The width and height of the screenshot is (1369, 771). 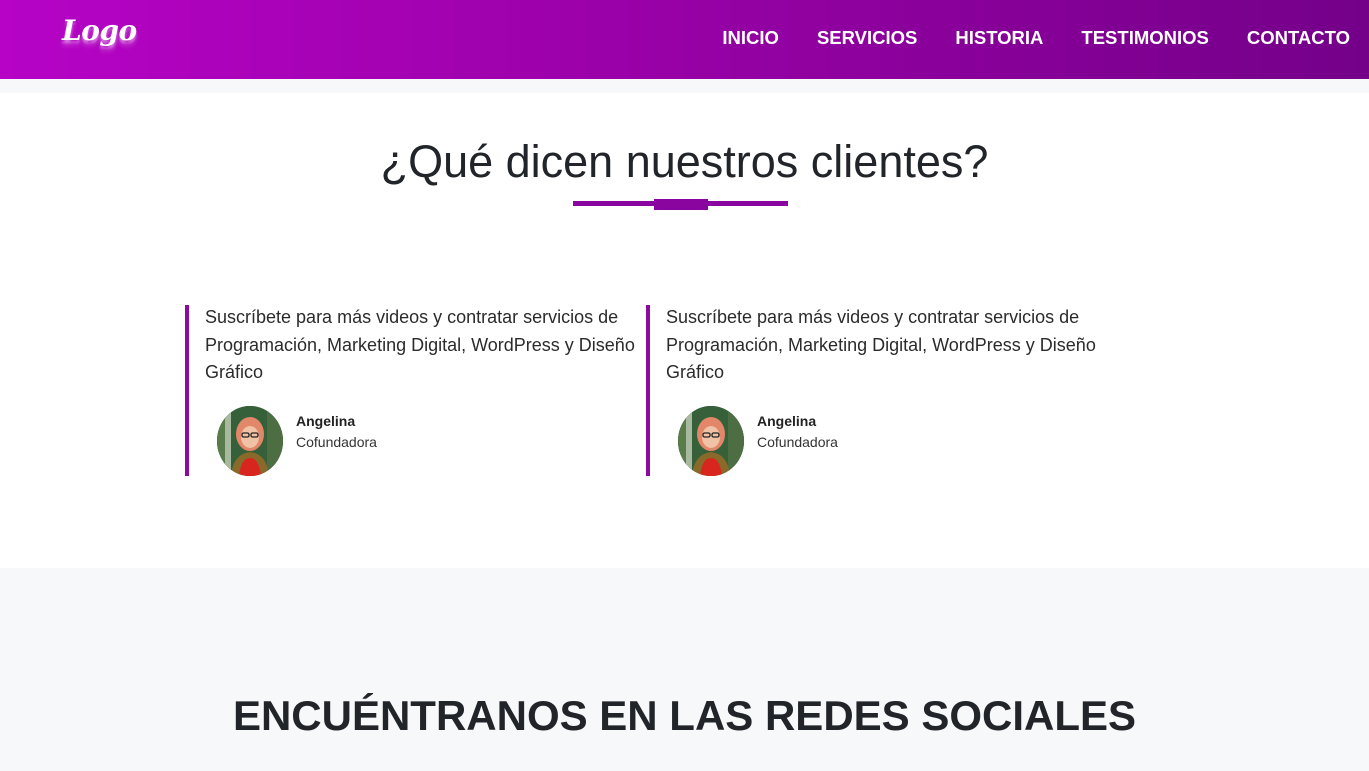 I want to click on header-spacer, so click(x=684, y=86).